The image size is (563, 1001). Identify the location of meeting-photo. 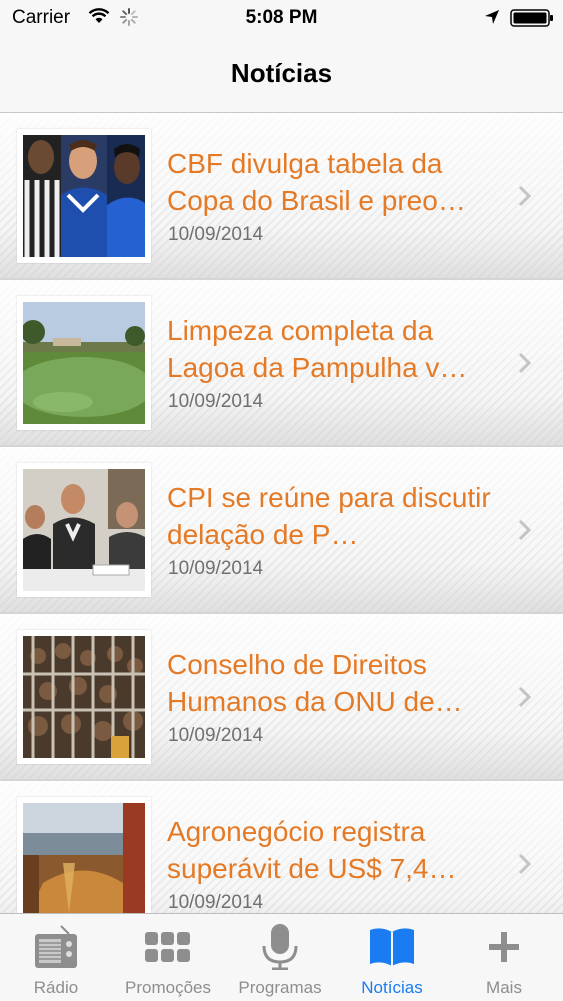
(84, 530).